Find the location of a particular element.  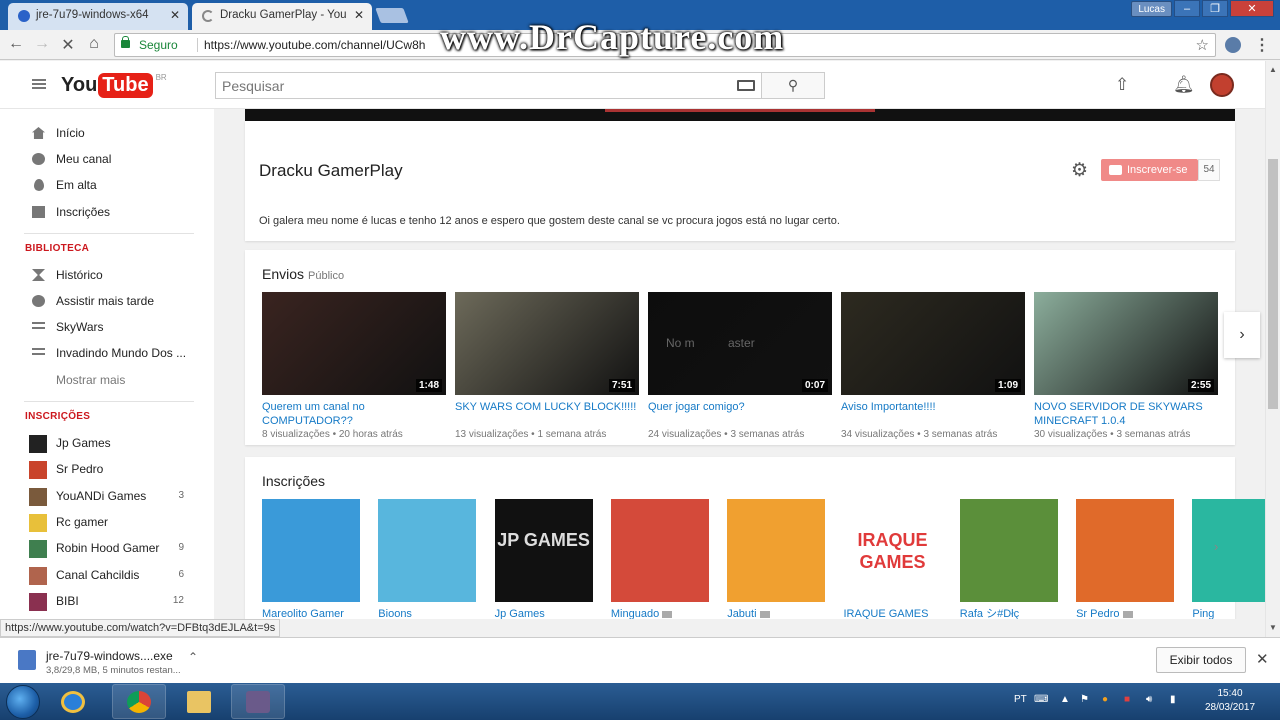

start-button is located at coordinates (23, 702).